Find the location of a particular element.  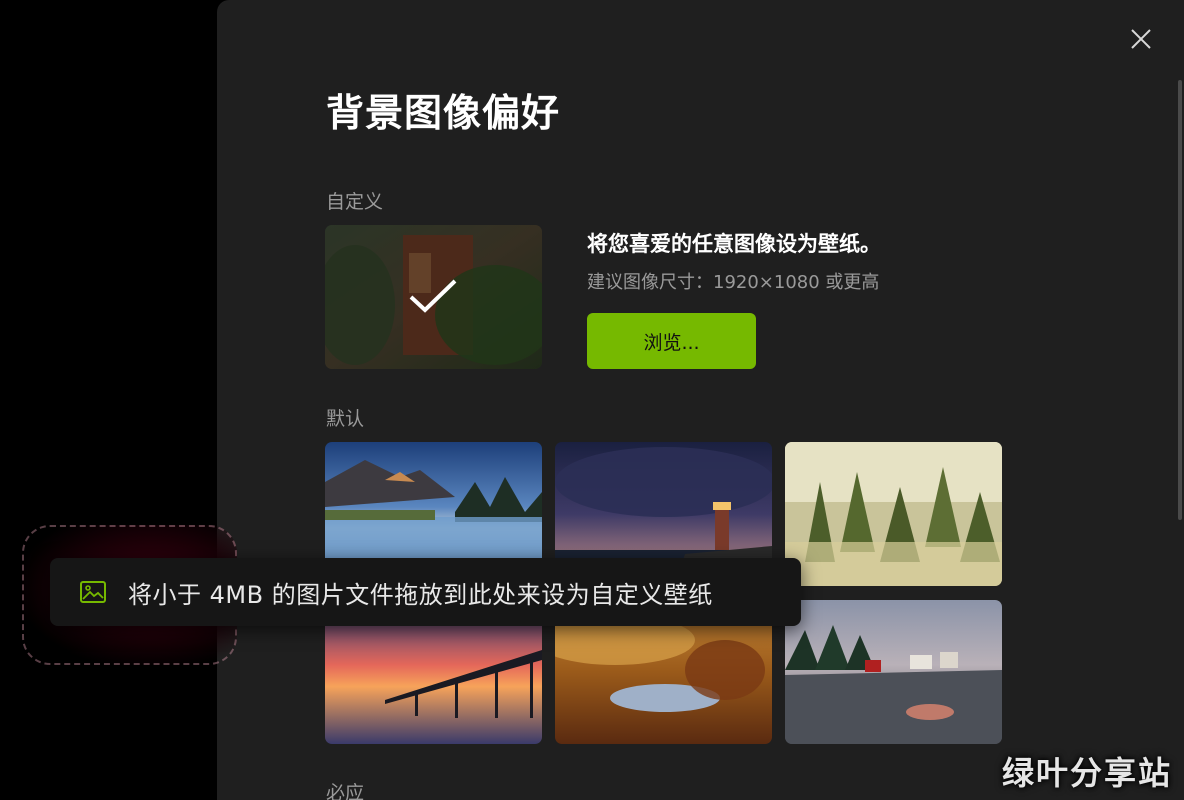

dialog-title: 背景图像偏好 is located at coordinates (443, 113).